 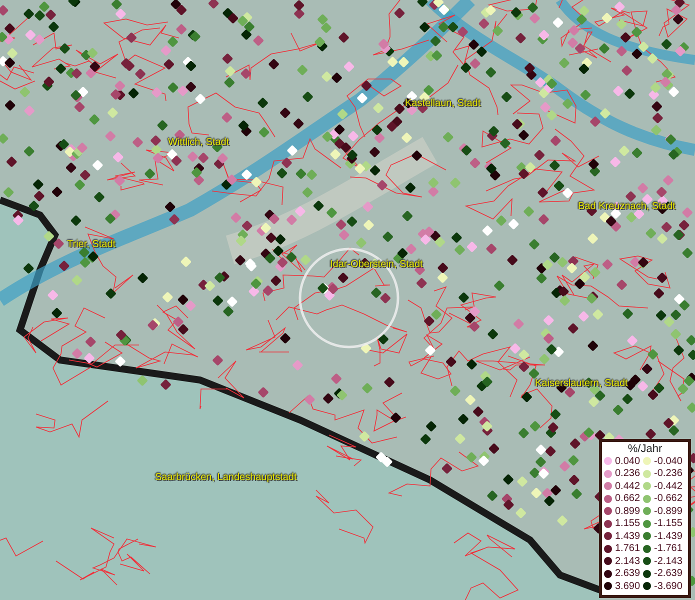 What do you see at coordinates (668, 574) in the screenshot?
I see `legend-label: -2.639` at bounding box center [668, 574].